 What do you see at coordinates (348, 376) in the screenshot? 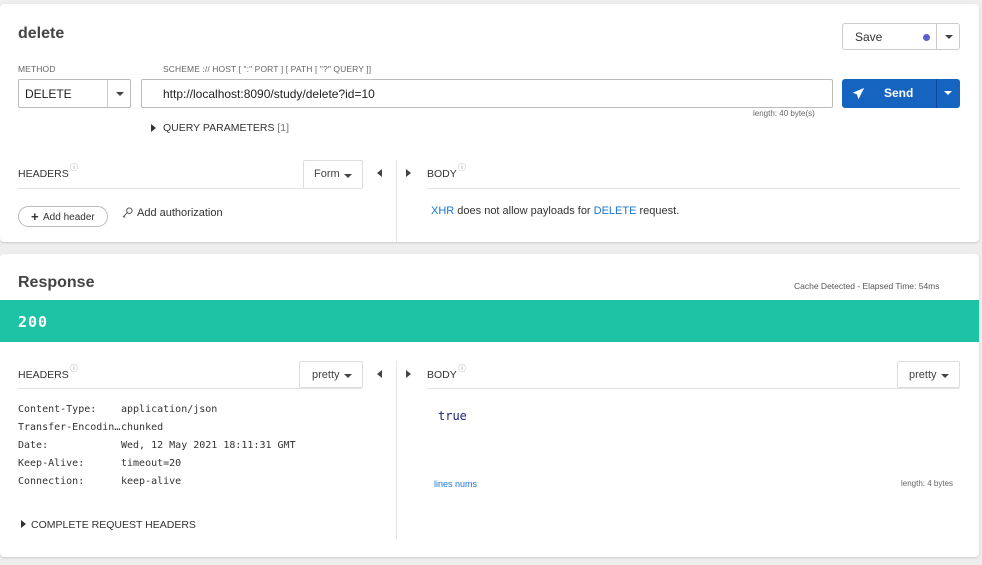
I see `response-headers-caret-icon` at bounding box center [348, 376].